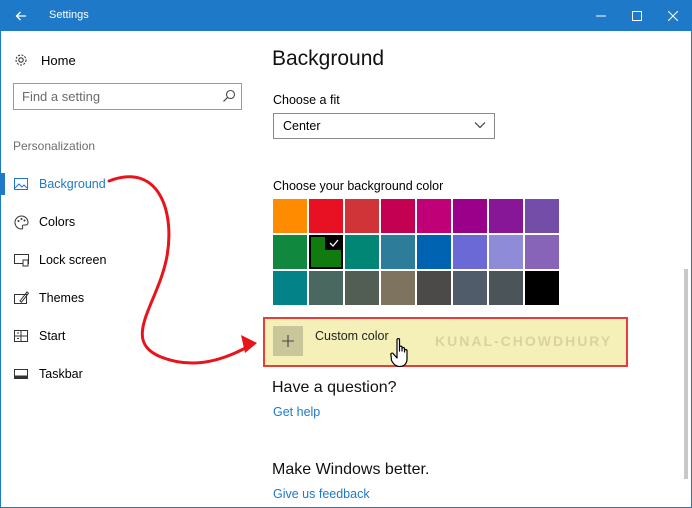  Describe the element at coordinates (126, 374) in the screenshot. I see `sidebar-item-taskbar: Taskbar` at that location.